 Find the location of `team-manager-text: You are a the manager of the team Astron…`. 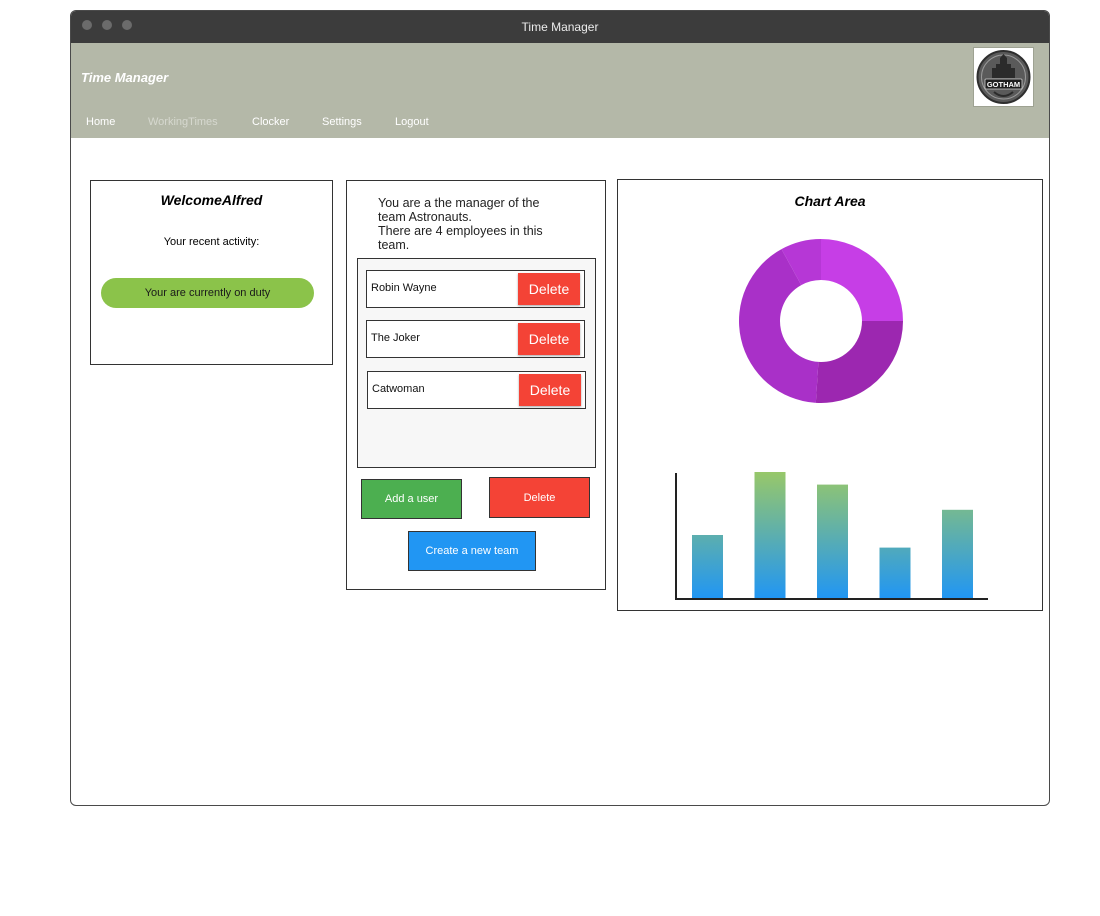

team-manager-text: You are a the manager of the team Astron… is located at coordinates (459, 210).